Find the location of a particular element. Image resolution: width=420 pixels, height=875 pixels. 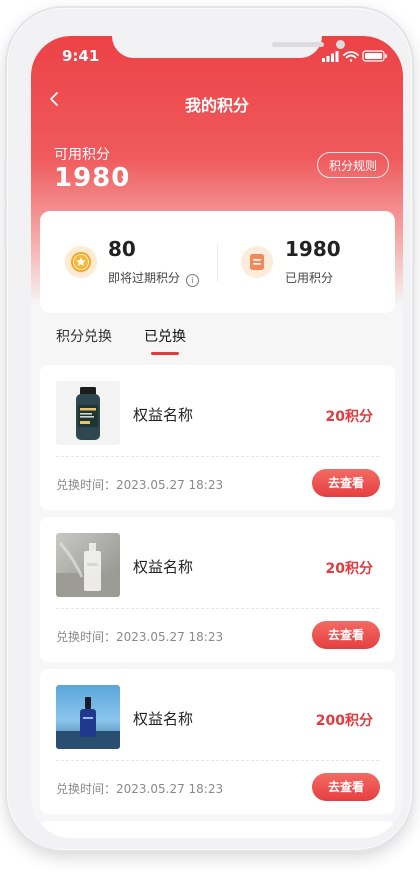

expiring-points-label-text: 即将过期积分 is located at coordinates (144, 278).